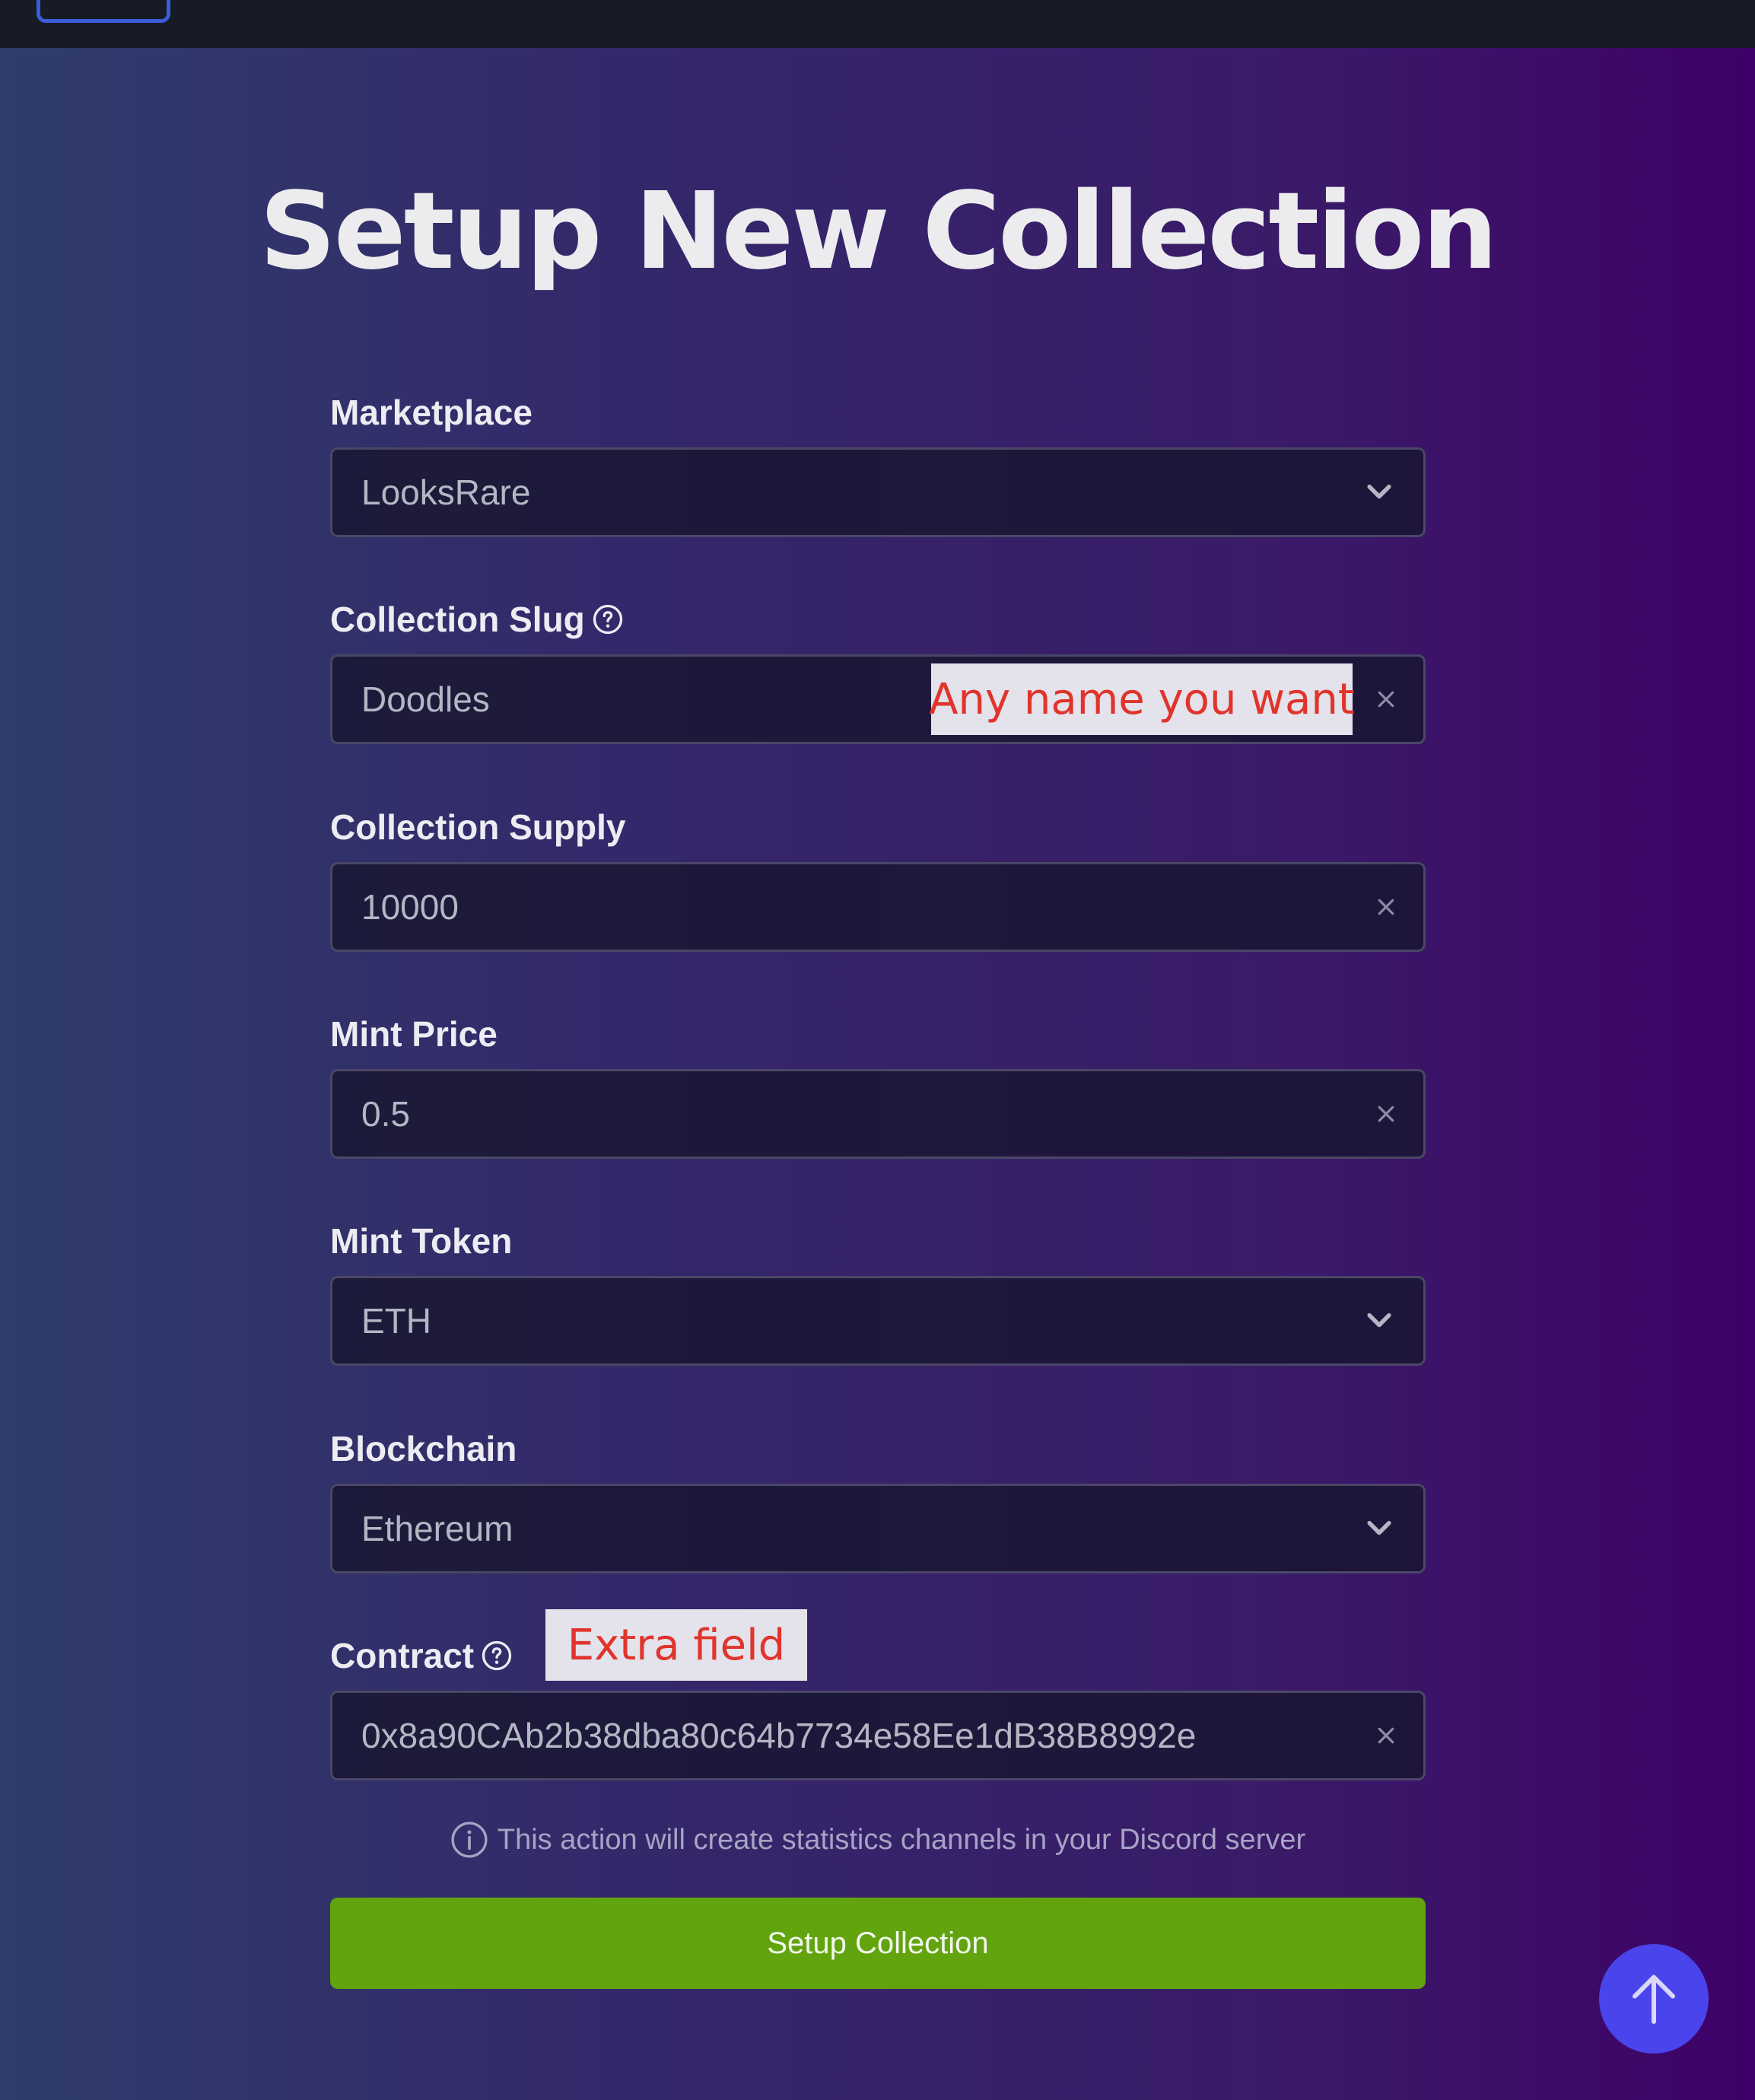  Describe the element at coordinates (877, 24) in the screenshot. I see `top-bar` at that location.